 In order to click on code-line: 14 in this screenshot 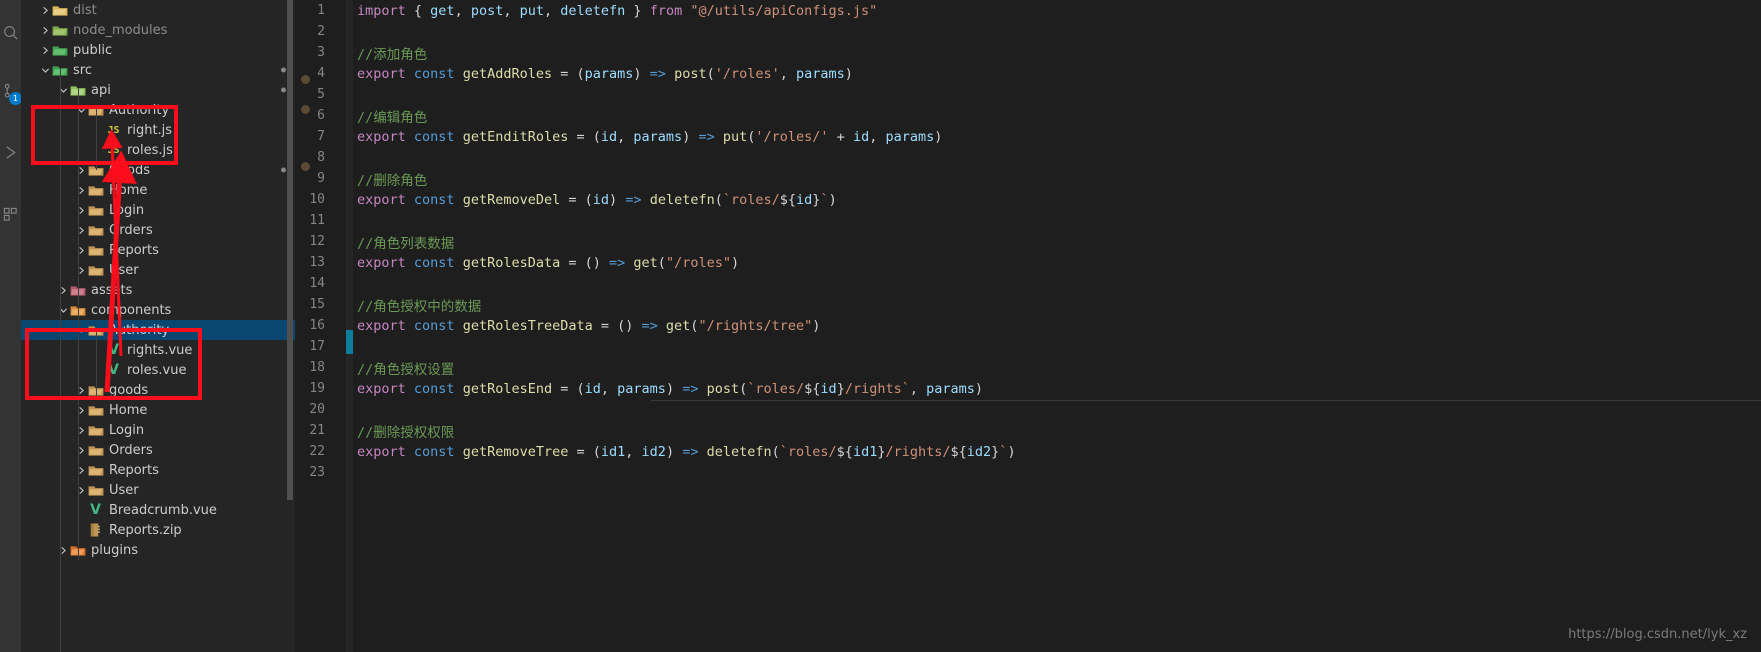, I will do `click(1028, 283)`.